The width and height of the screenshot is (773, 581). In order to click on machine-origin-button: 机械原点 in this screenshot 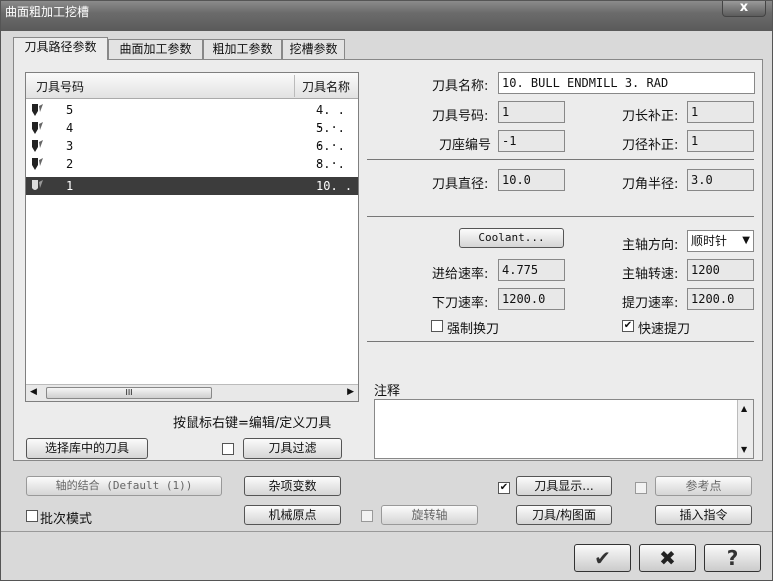, I will do `click(292, 515)`.